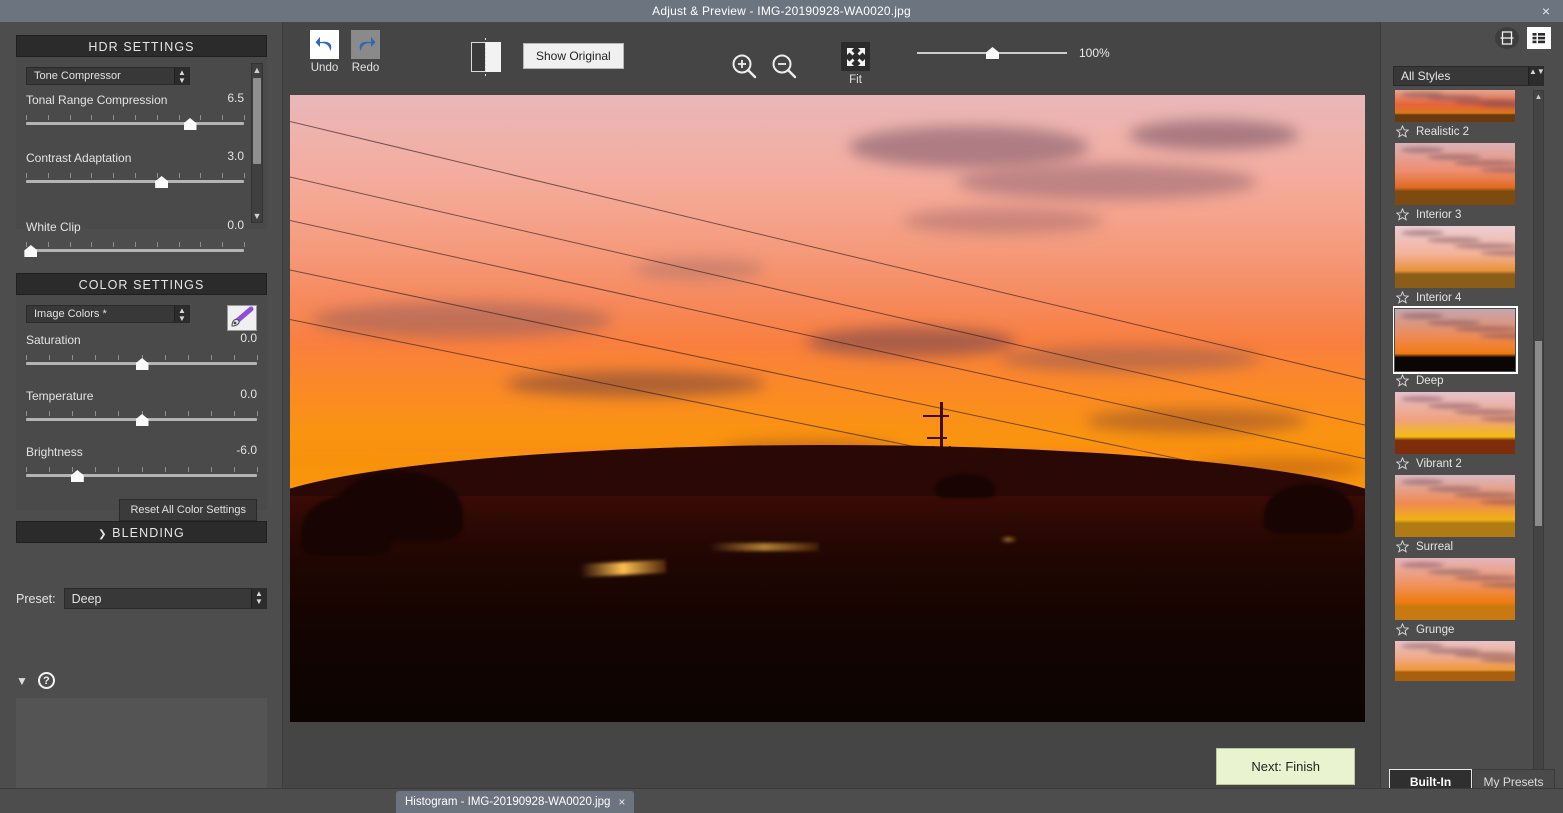  I want to click on style-item: Surreal, so click(1463, 514).